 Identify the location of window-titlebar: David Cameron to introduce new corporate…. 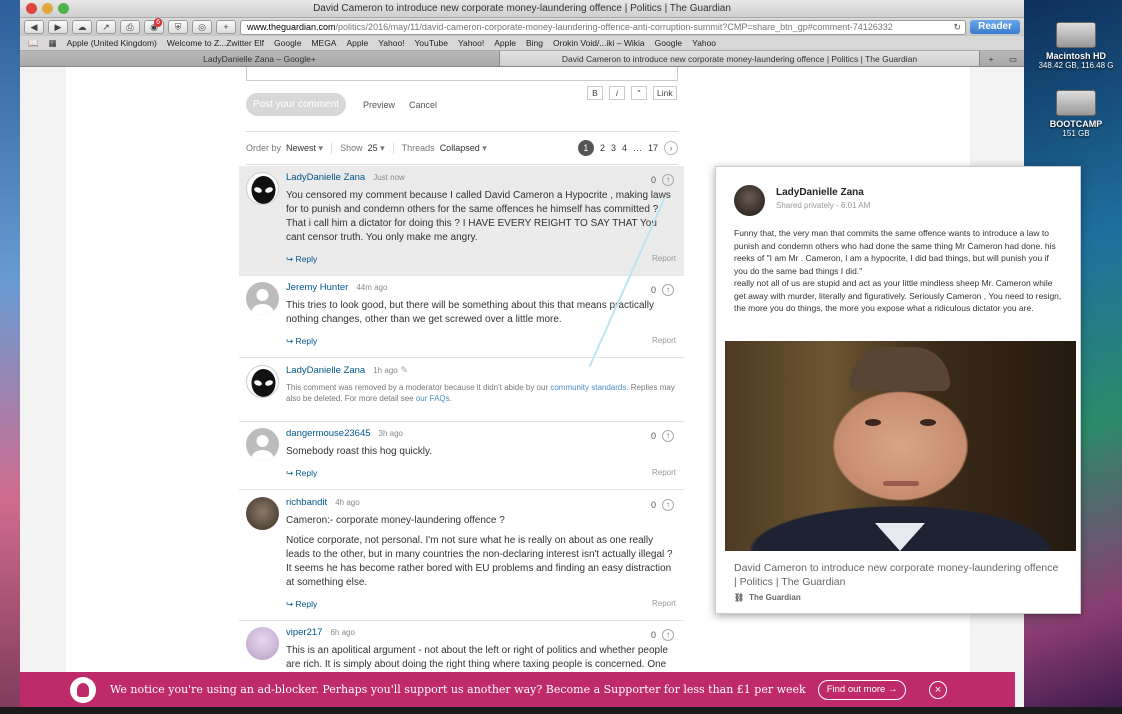
(522, 9).